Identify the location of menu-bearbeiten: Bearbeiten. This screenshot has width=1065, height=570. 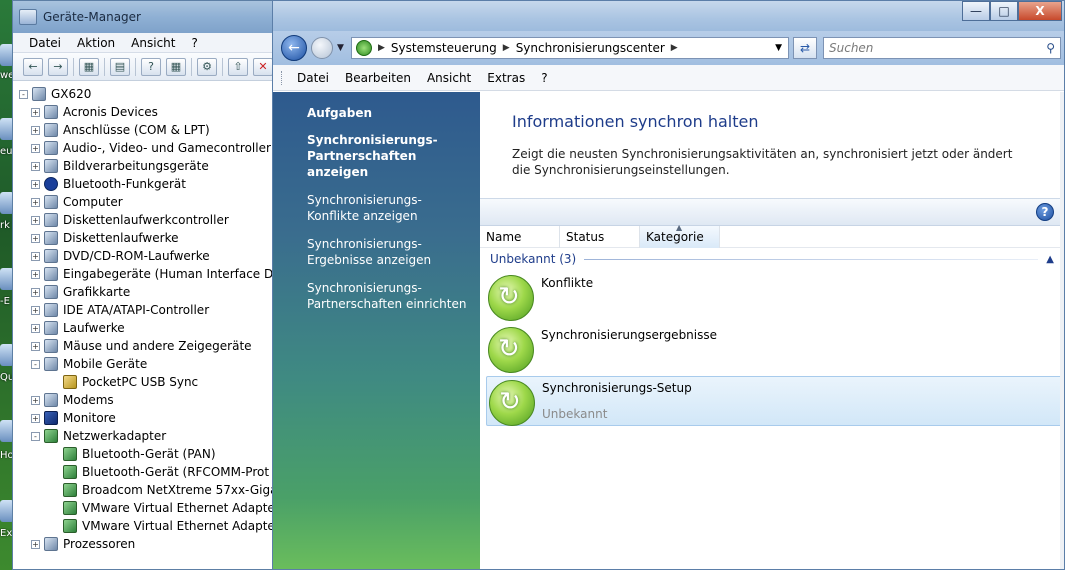
(378, 78).